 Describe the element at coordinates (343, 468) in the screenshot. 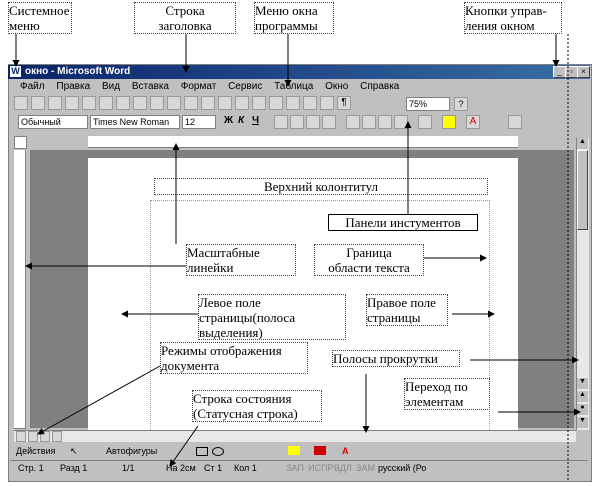

I see `status-ext: ВДЛ` at that location.